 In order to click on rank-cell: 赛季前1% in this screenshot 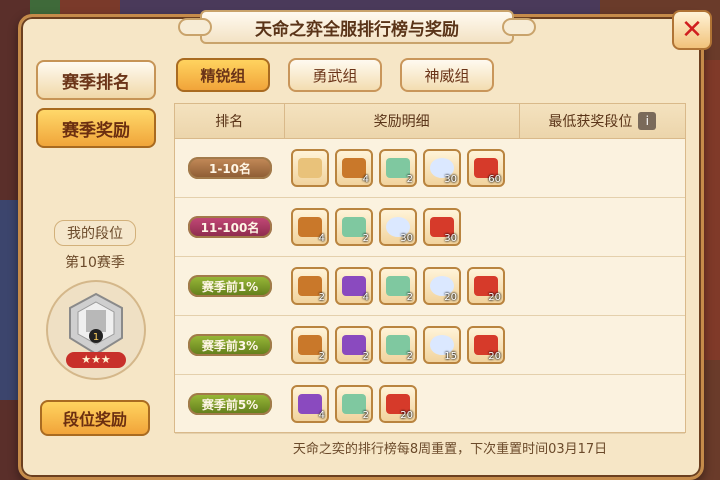, I will do `click(230, 286)`.